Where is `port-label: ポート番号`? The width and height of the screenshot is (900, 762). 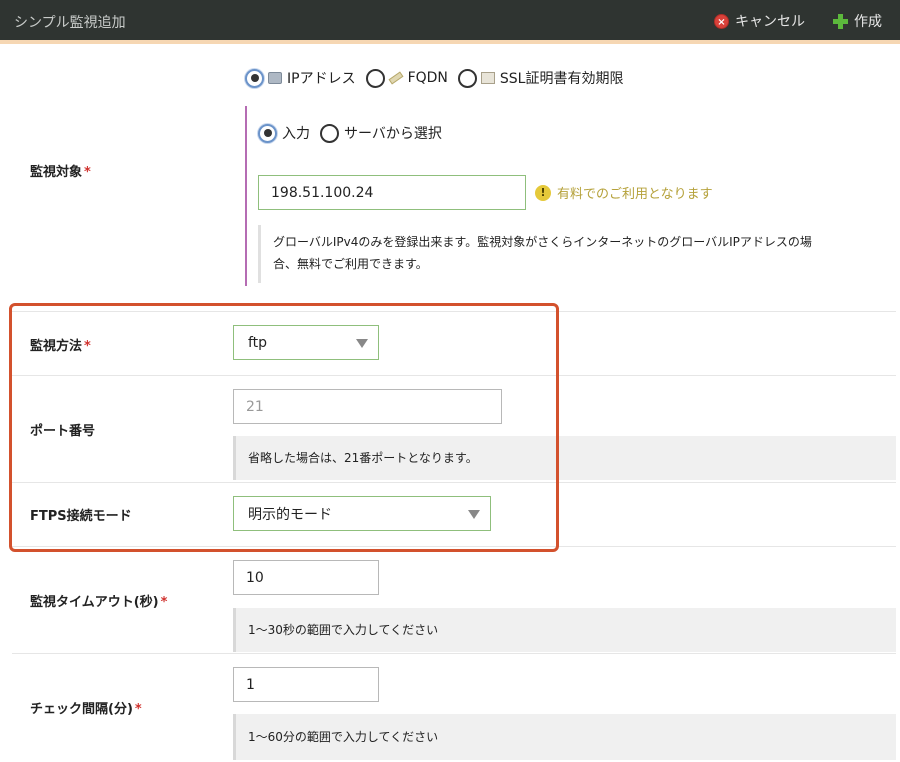 port-label: ポート番号 is located at coordinates (63, 431).